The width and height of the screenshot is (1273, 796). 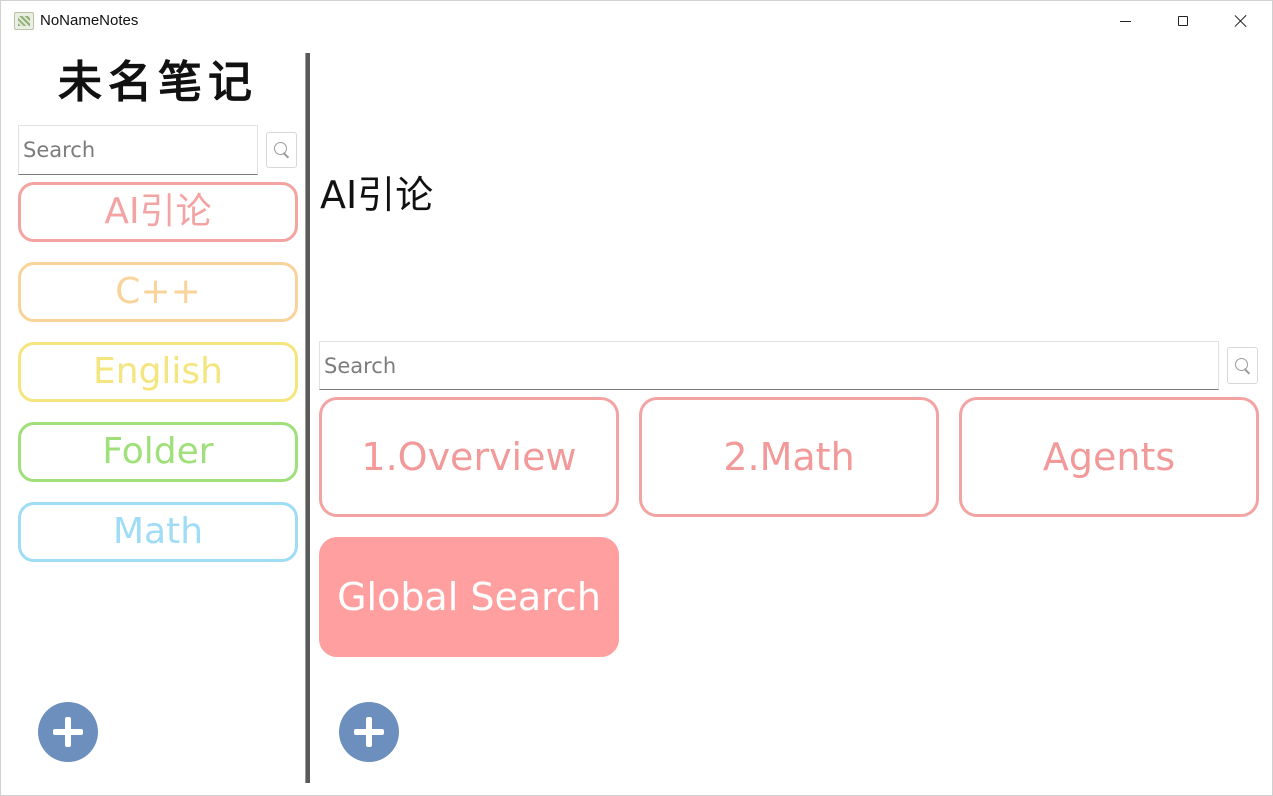 What do you see at coordinates (158, 82) in the screenshot?
I see `app-logo: 未名笔记` at bounding box center [158, 82].